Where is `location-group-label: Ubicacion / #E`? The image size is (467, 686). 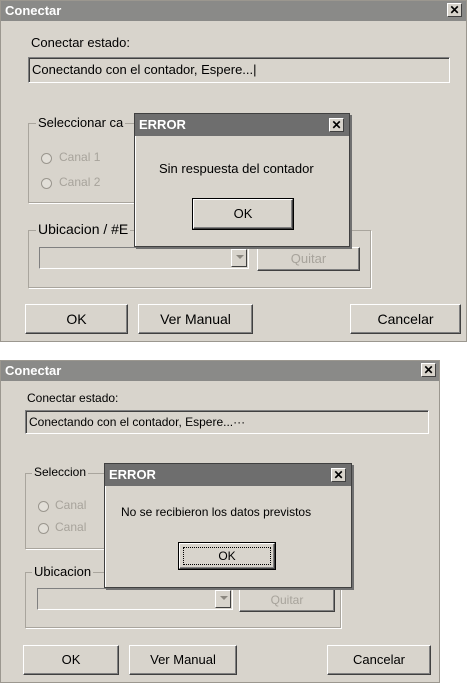
location-group-label: Ubicacion / #E is located at coordinates (83, 229).